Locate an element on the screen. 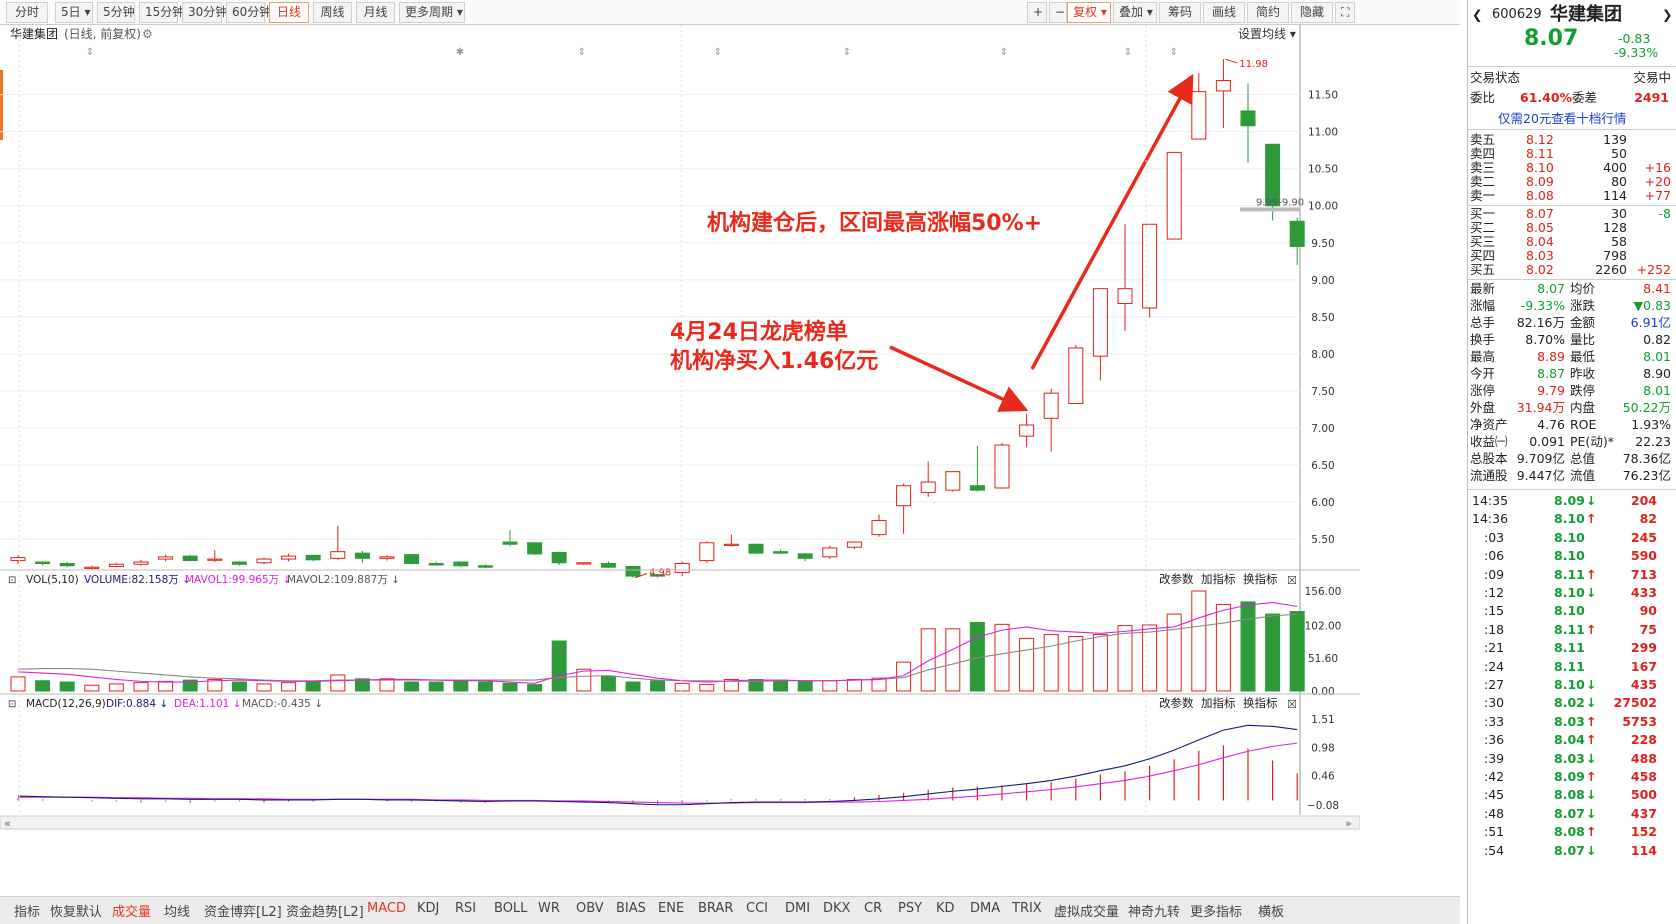 Image resolution: width=1676 pixels, height=924 pixels. toolbar-button-2: 复权 ▾ is located at coordinates (1089, 12).